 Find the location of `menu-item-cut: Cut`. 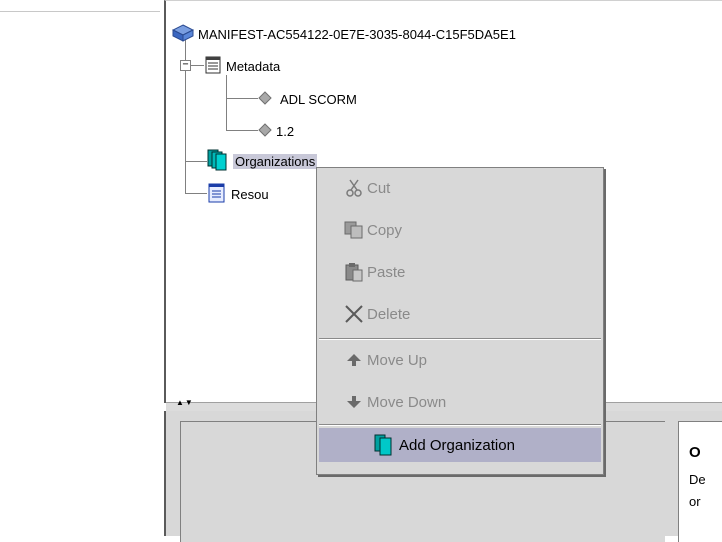

menu-item-cut: Cut is located at coordinates (460, 188).